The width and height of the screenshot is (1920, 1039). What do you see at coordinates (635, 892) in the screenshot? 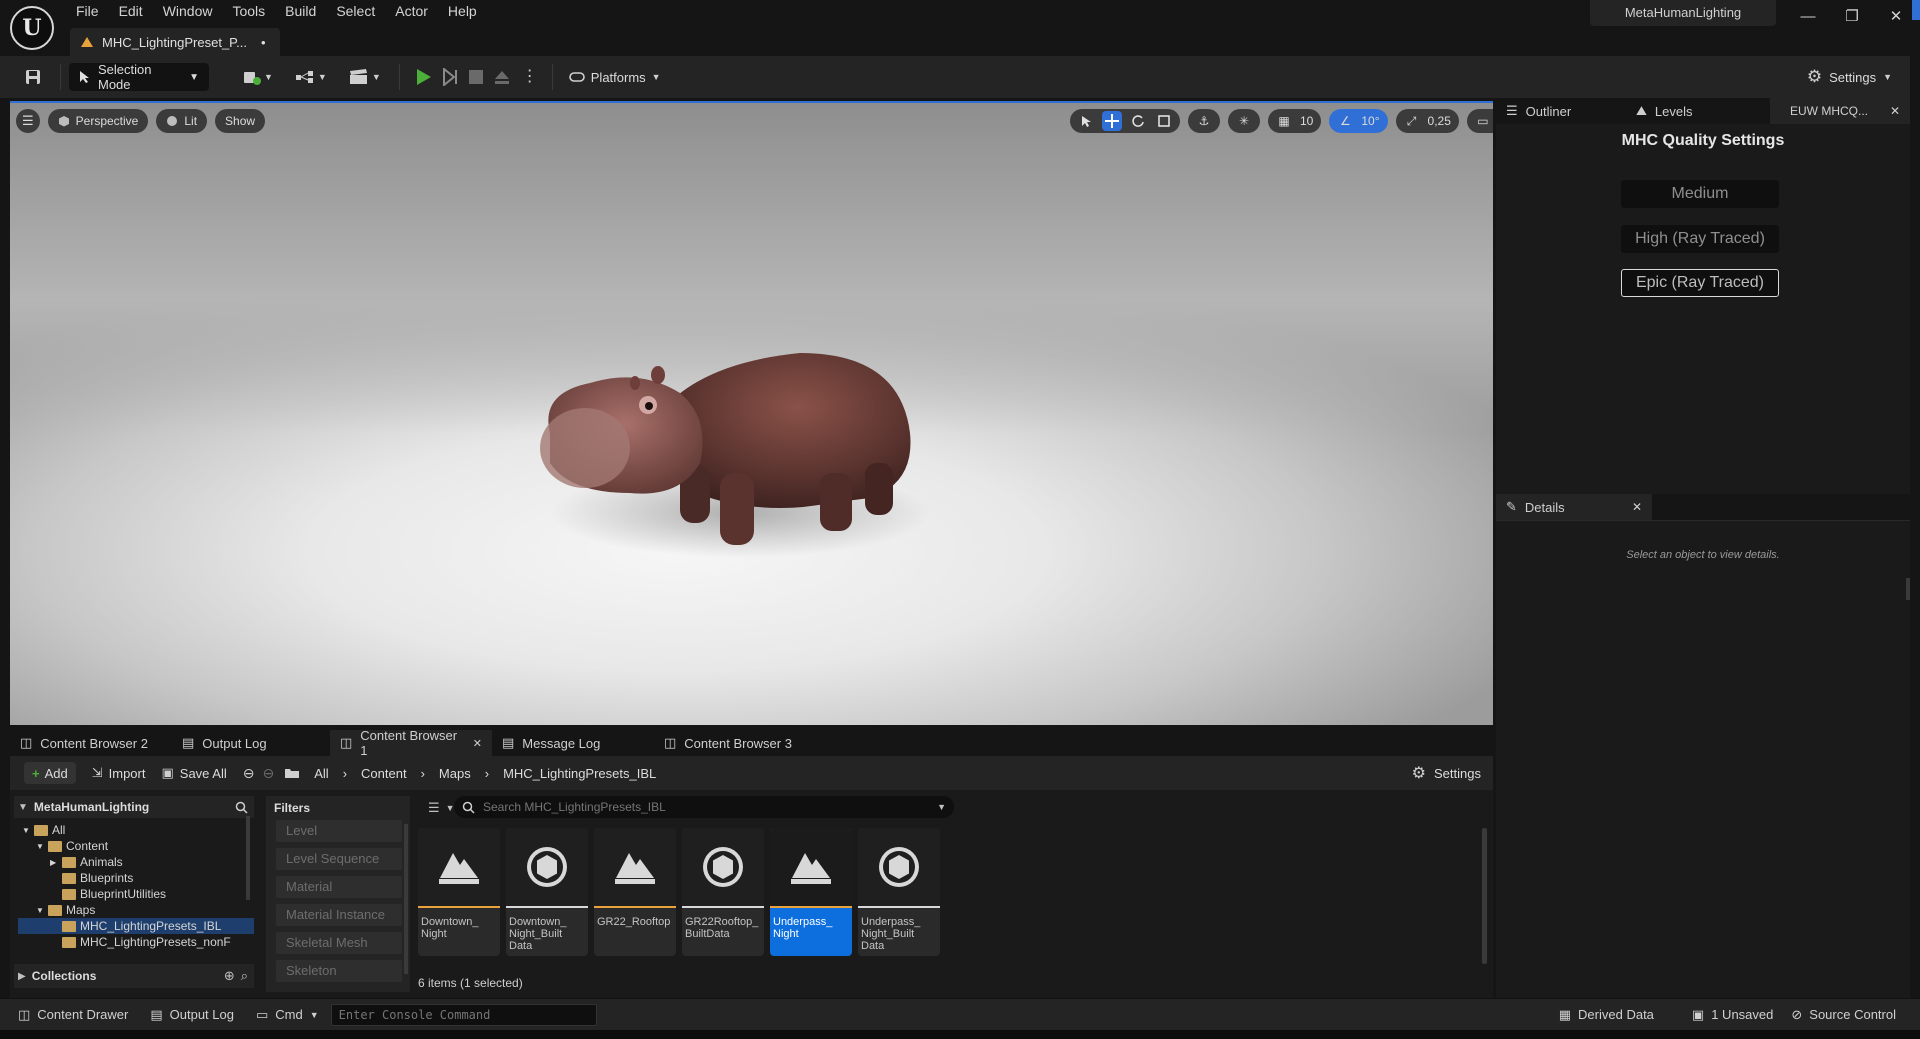
I see `asset-tile: GR22_Rooftop` at bounding box center [635, 892].